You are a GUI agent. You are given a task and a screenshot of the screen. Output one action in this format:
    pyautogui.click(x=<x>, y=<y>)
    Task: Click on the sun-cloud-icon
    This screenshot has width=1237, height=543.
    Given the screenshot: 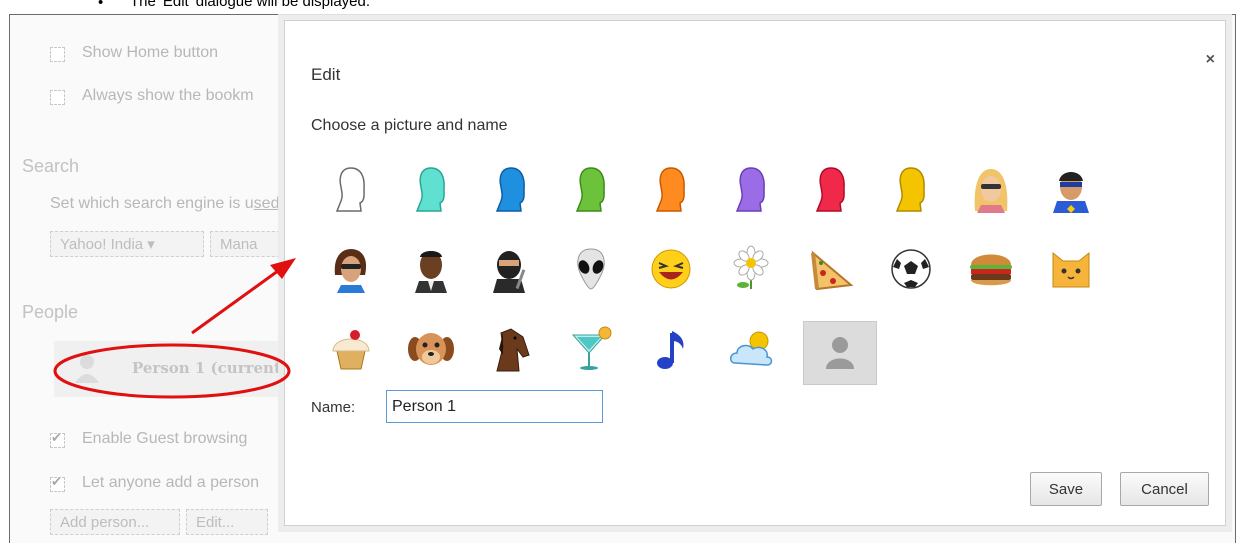 What is the action you would take?
    pyautogui.click(x=751, y=349)
    